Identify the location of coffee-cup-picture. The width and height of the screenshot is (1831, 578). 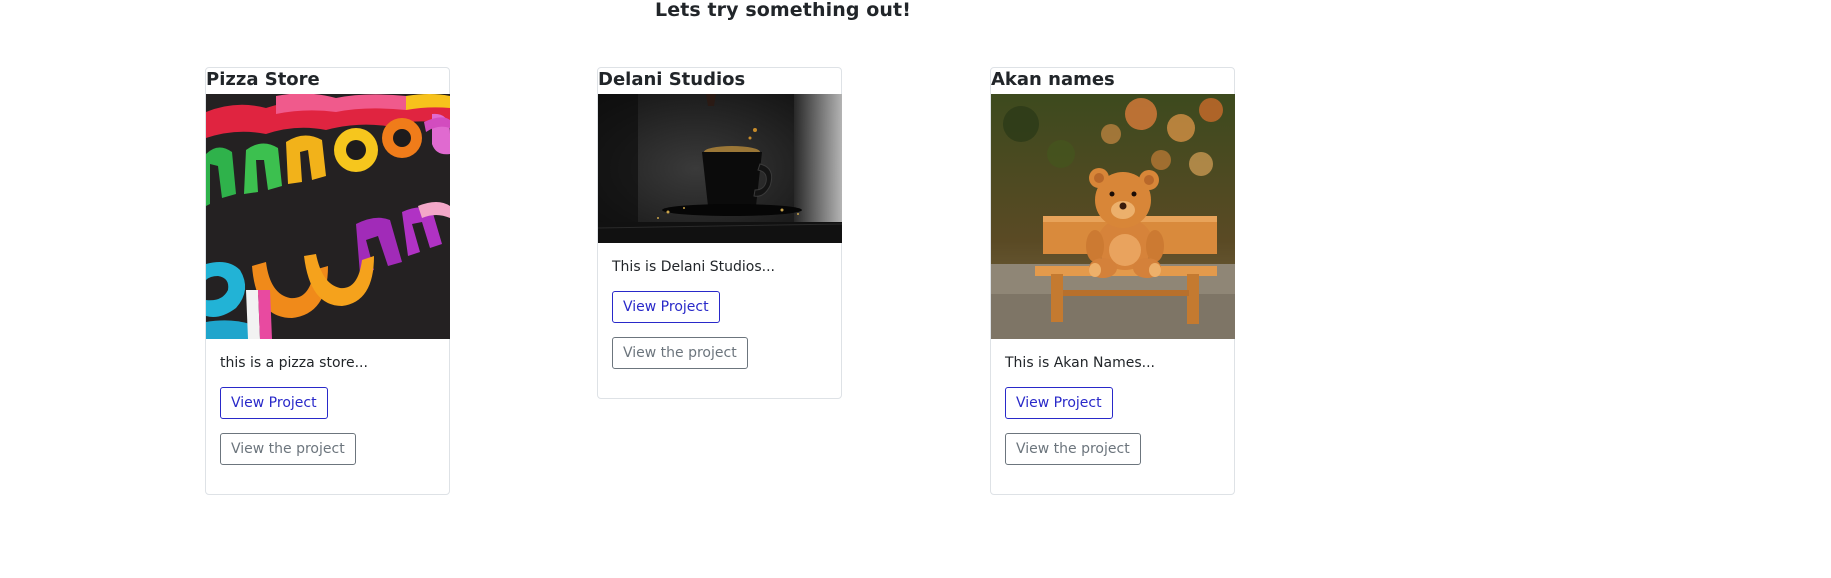
(720, 168).